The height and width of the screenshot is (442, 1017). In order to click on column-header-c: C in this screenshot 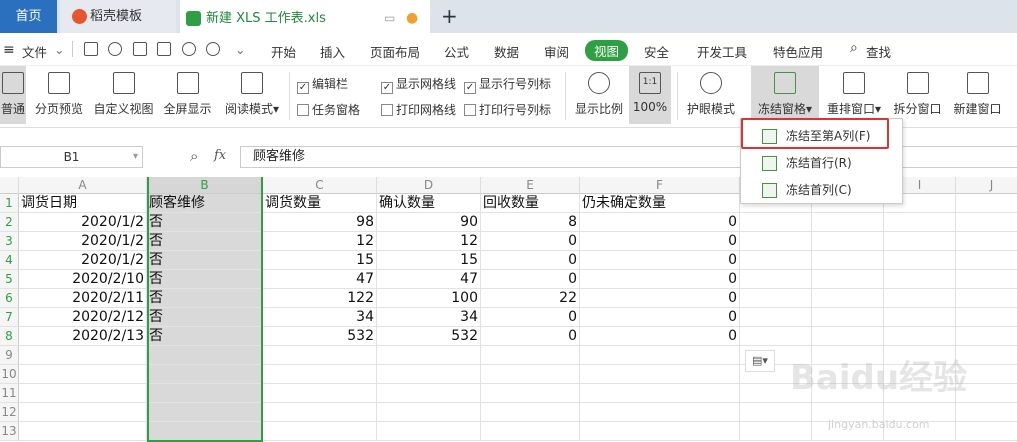, I will do `click(320, 185)`.